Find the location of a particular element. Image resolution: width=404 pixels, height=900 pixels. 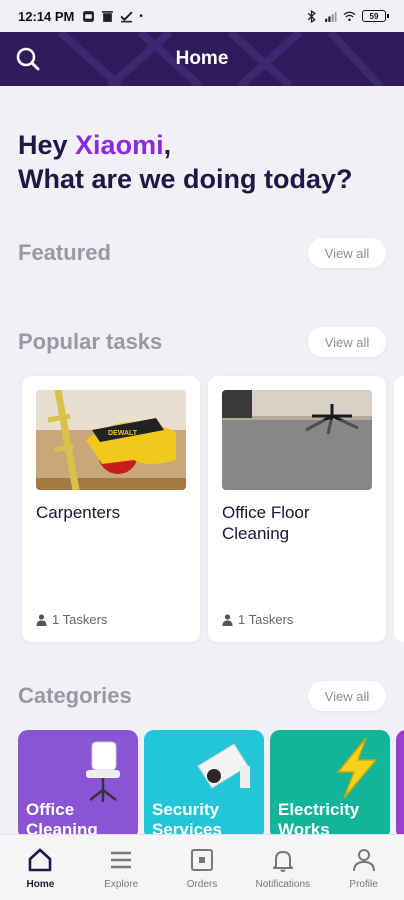

greeting-line-2: What are we doing today? is located at coordinates (185, 179).